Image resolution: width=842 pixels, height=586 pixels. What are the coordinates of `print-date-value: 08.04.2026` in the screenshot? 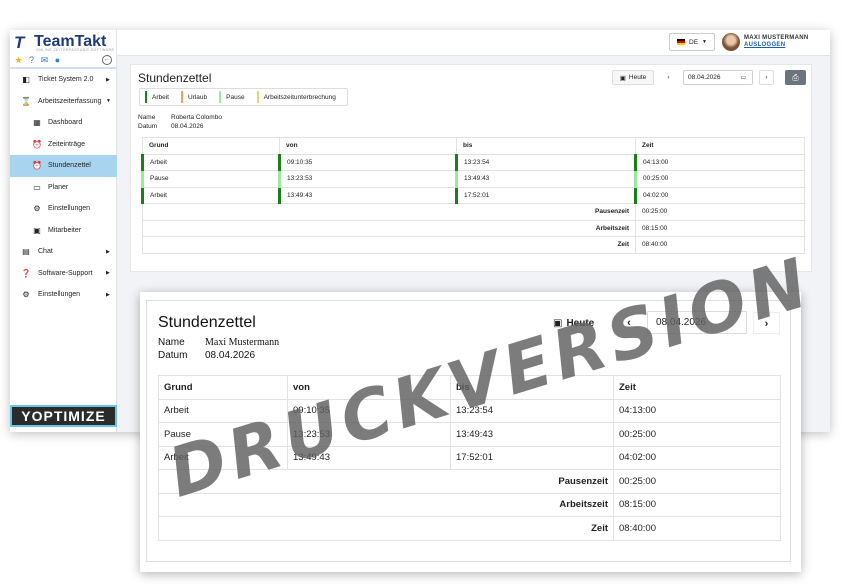 It's located at (230, 355).